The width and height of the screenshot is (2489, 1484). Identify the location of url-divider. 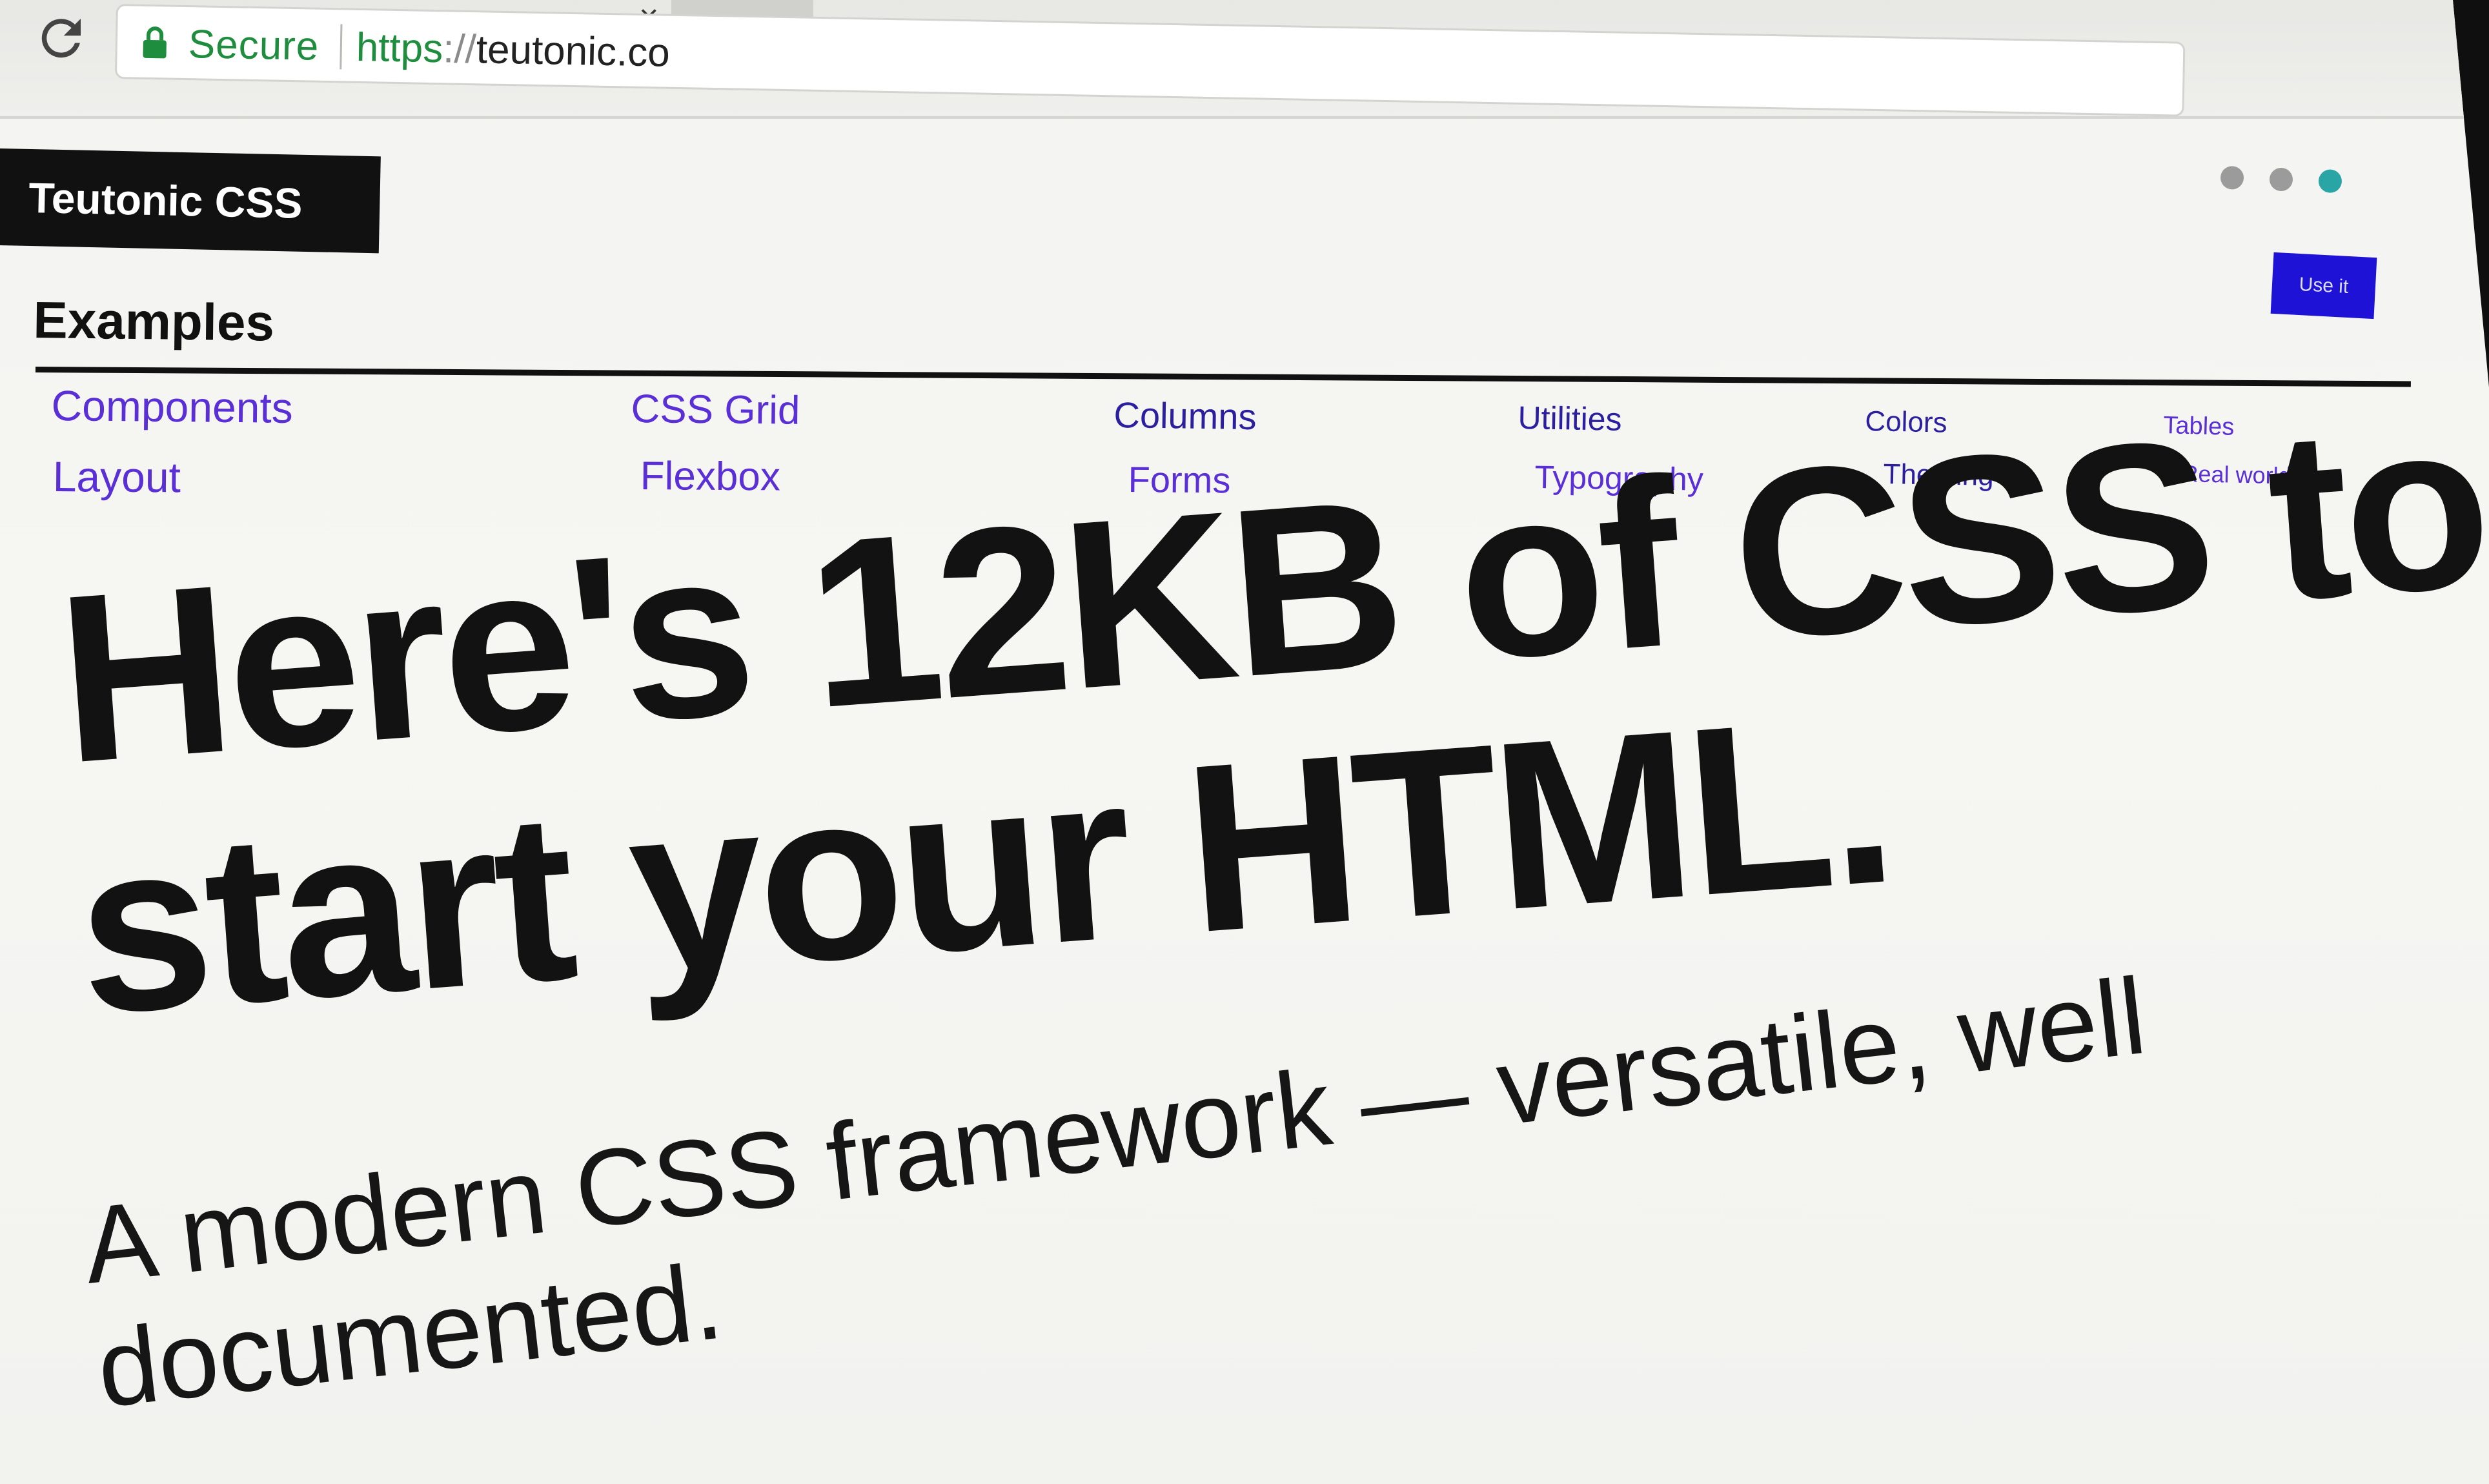
(342, 47).